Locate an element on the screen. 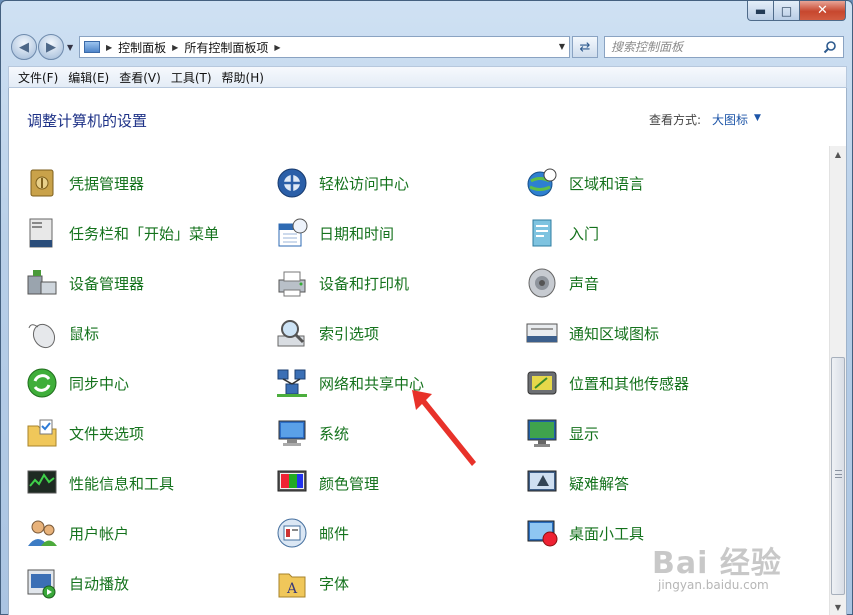  vertical-scrollbar: ▲ ▼ is located at coordinates (837, 380).